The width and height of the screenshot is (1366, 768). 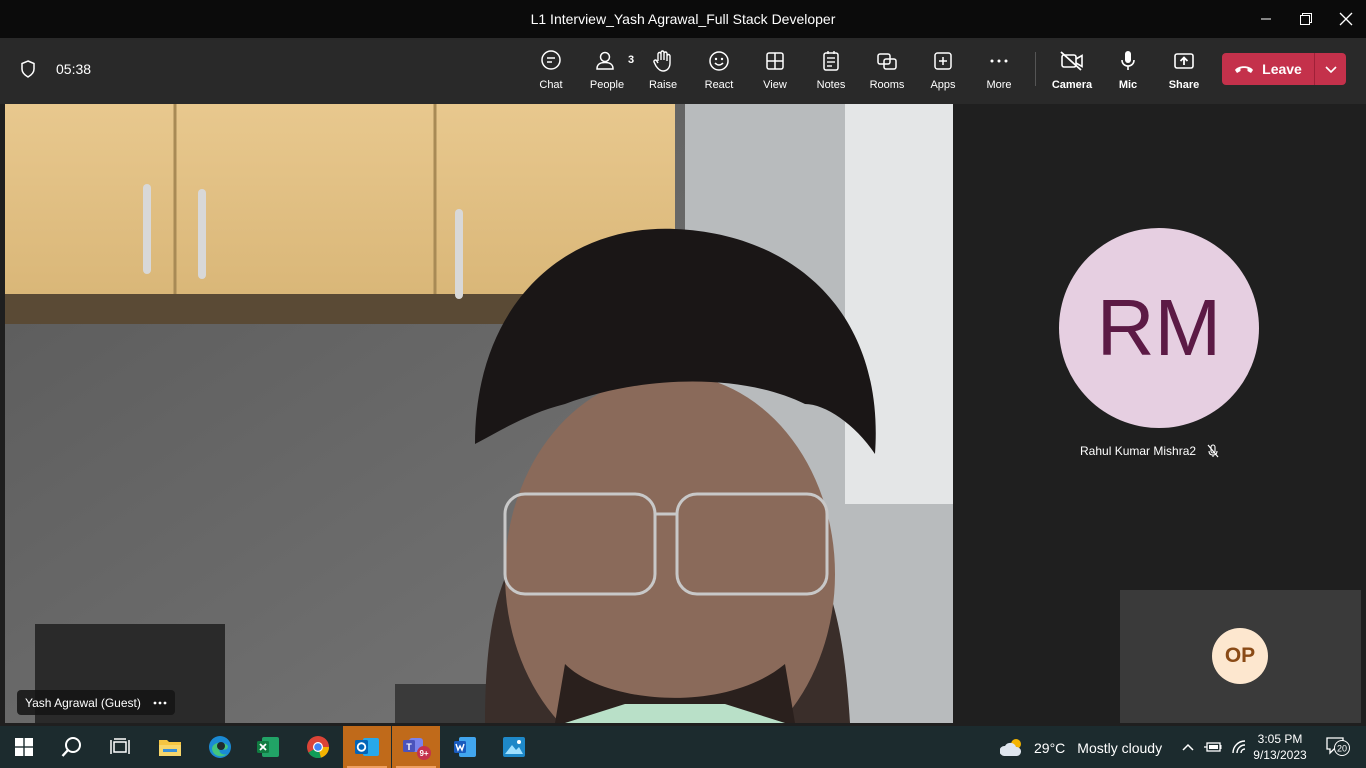 What do you see at coordinates (551, 85) in the screenshot?
I see `chat-label: Chat` at bounding box center [551, 85].